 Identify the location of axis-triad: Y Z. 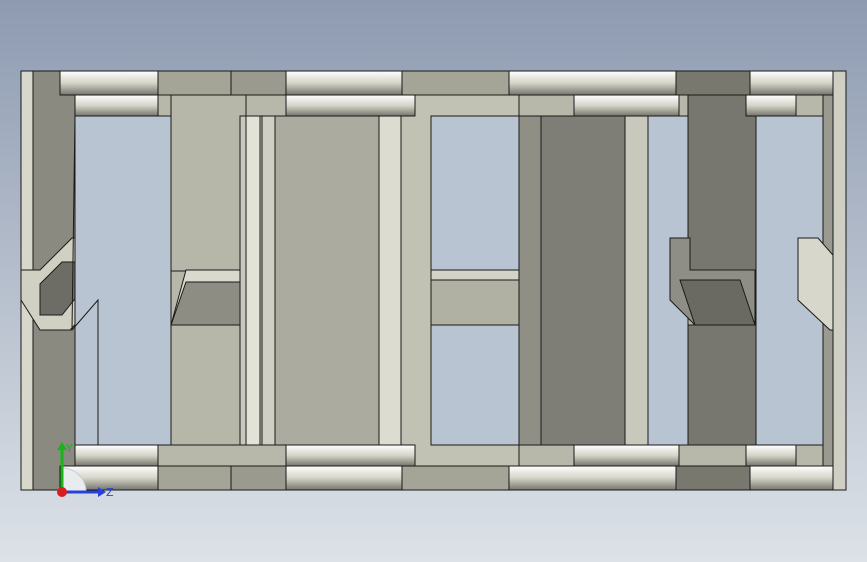
(85, 470).